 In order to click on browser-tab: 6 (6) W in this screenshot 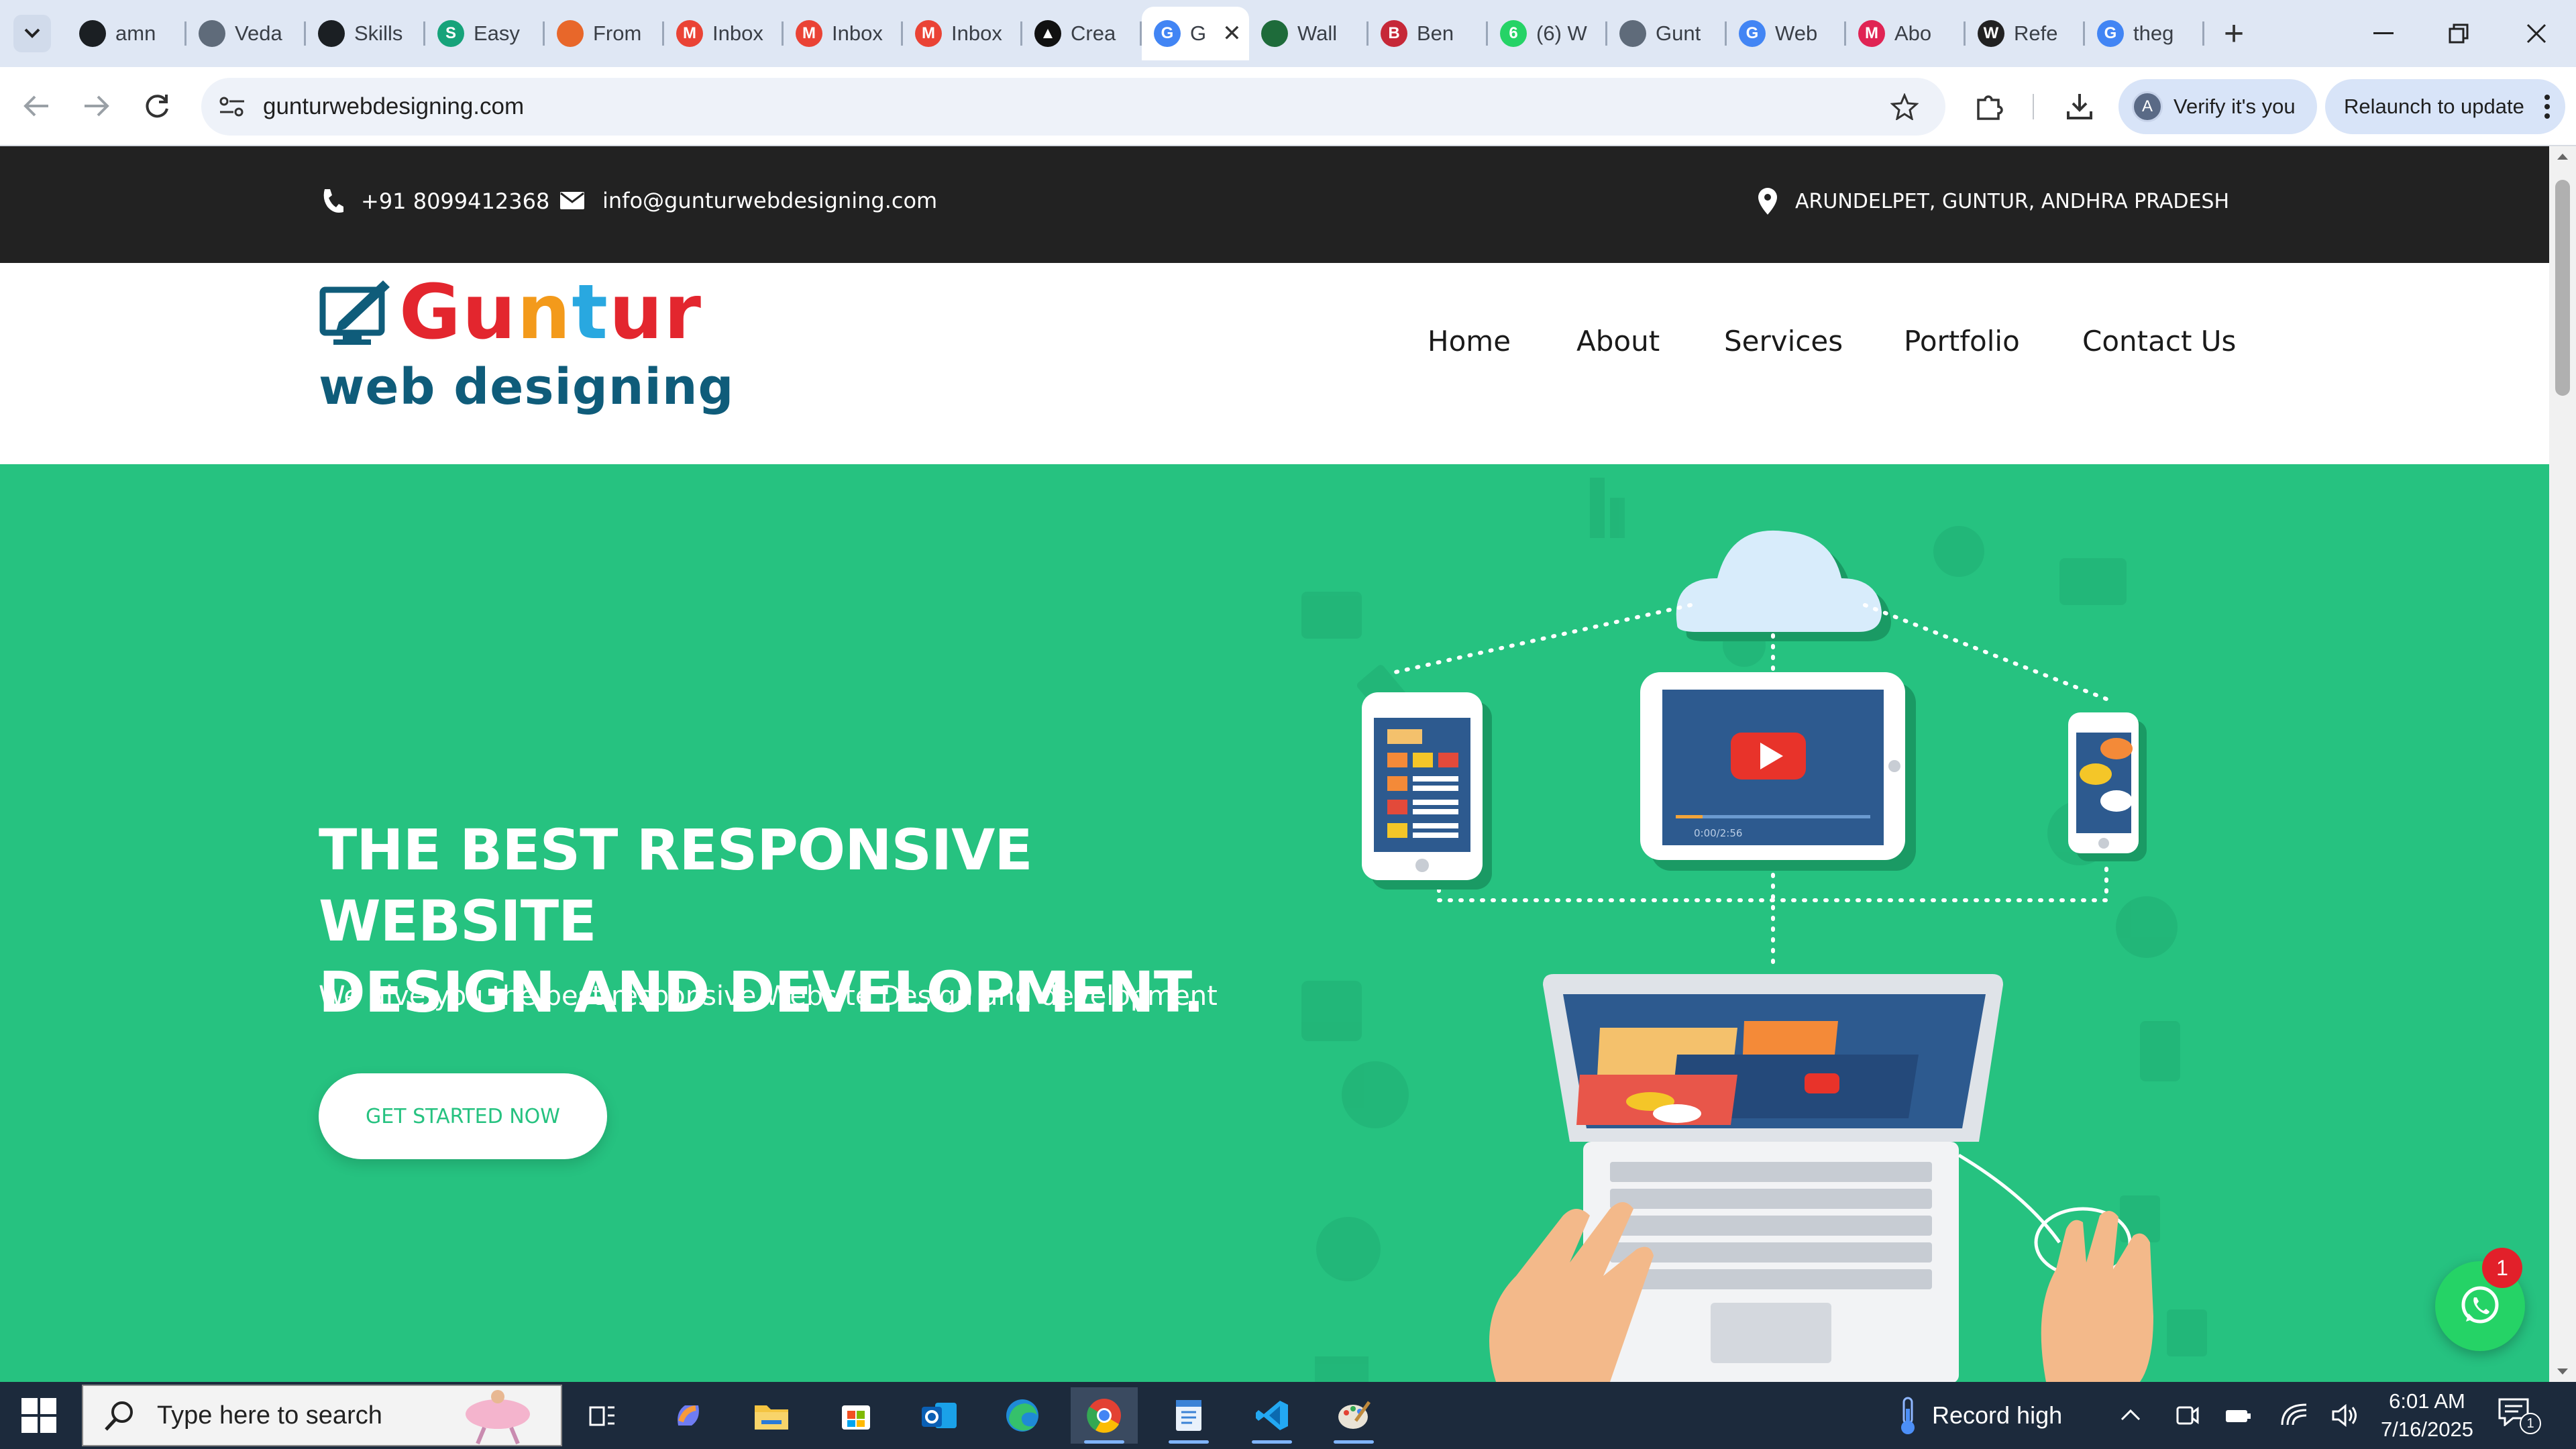, I will do `click(1547, 33)`.